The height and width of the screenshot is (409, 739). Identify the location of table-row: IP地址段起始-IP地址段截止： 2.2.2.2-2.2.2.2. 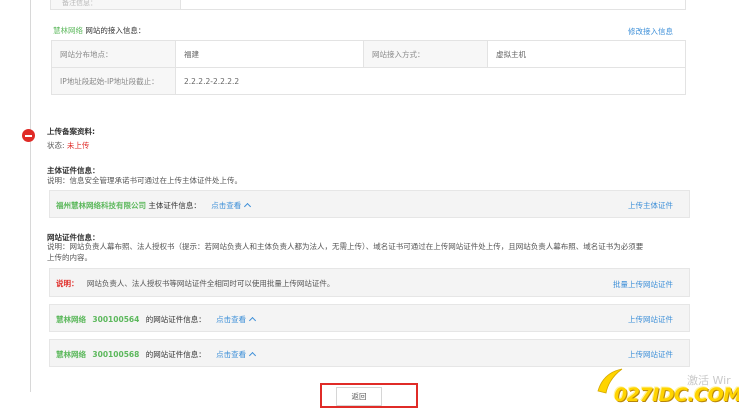
(368, 81).